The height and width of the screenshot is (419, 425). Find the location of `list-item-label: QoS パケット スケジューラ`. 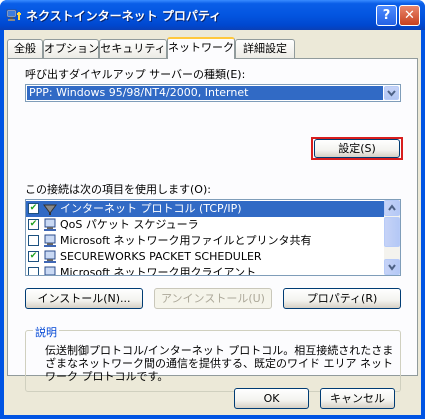

list-item-label: QoS パケット スケジューラ is located at coordinates (129, 224).